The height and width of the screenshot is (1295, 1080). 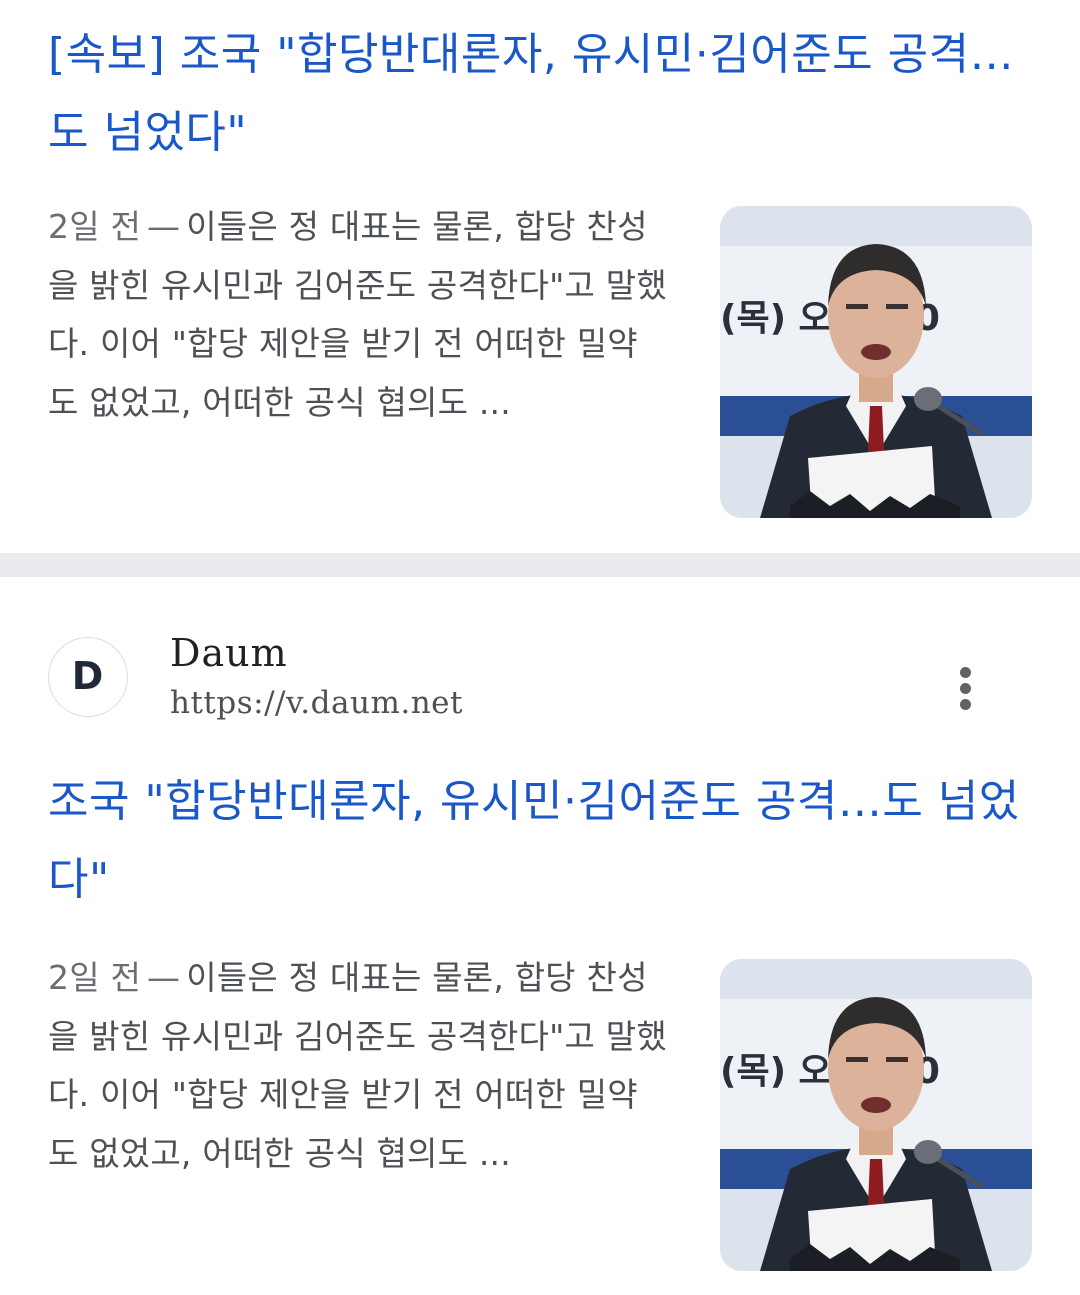 What do you see at coordinates (548, 679) in the screenshot?
I see `source-row: D Daum https://v.daum.net` at bounding box center [548, 679].